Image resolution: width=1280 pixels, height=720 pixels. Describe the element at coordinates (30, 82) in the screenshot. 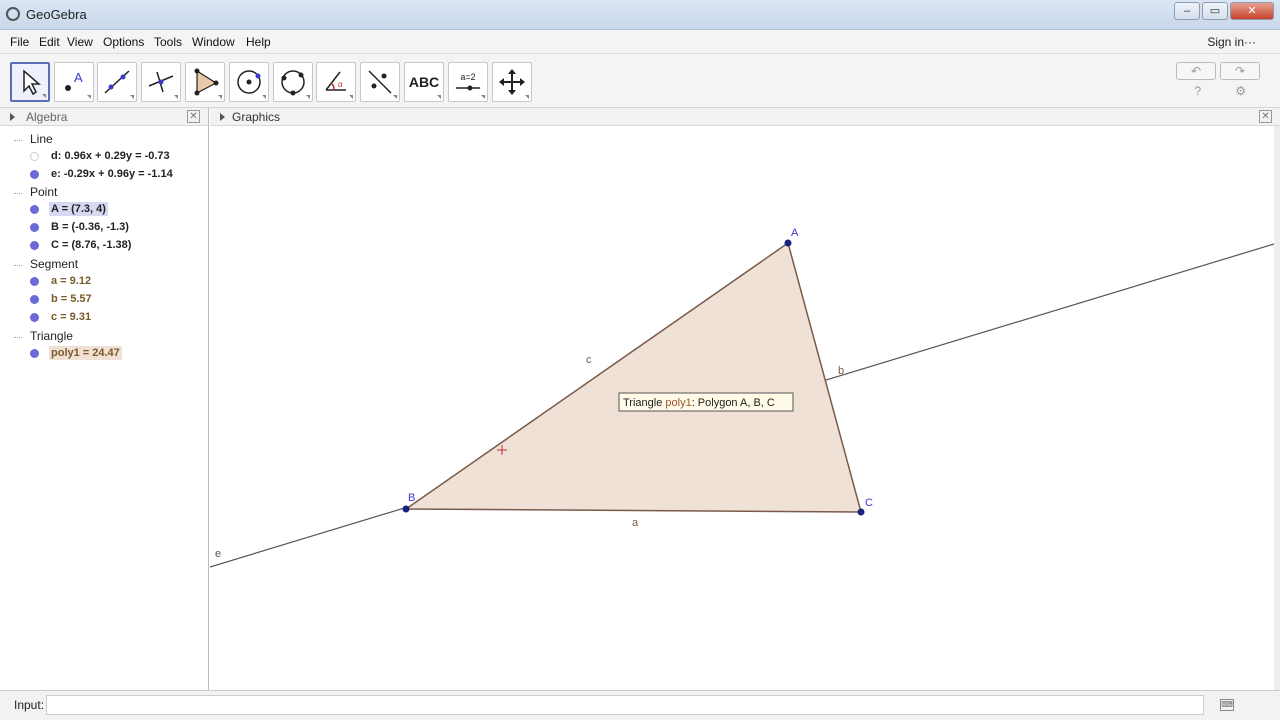

I see `move-tool-button` at that location.